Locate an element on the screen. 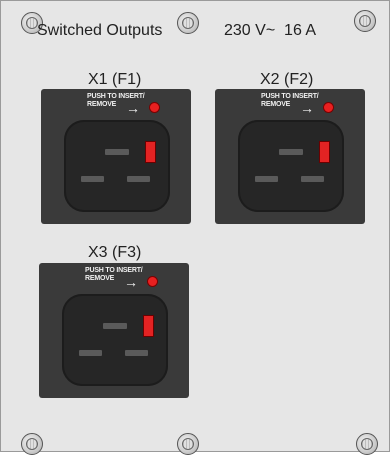 The height and width of the screenshot is (455, 390). outlet-x3-label: X3 (F3) is located at coordinates (115, 252).